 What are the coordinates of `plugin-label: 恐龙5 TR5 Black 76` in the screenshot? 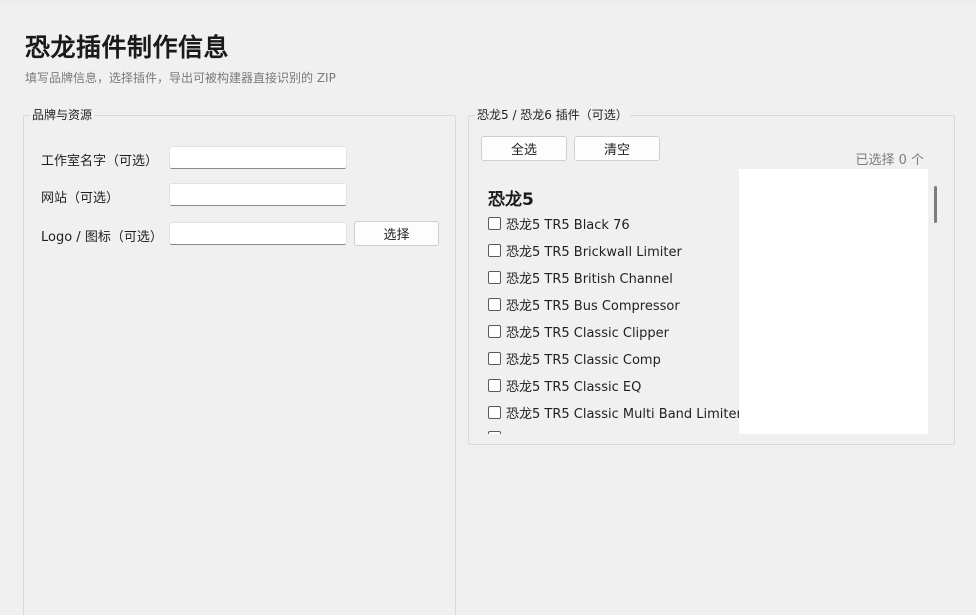 It's located at (568, 225).